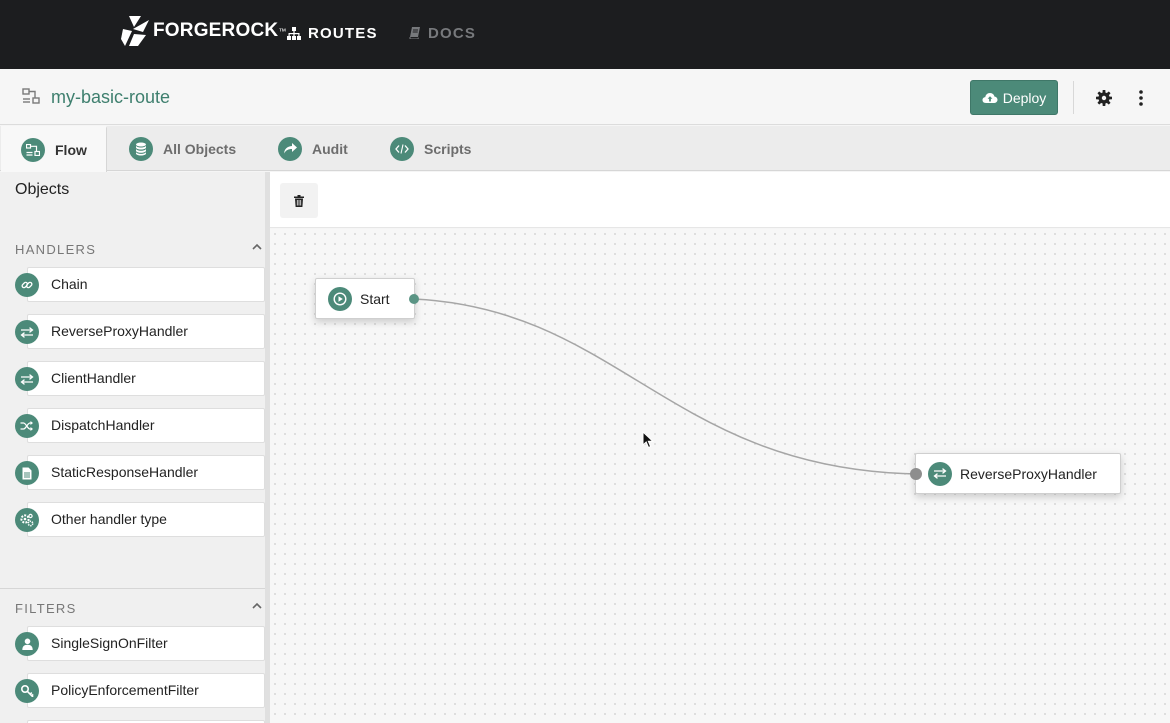  What do you see at coordinates (452, 33) in the screenshot?
I see `nav-docs-label: DOCS` at bounding box center [452, 33].